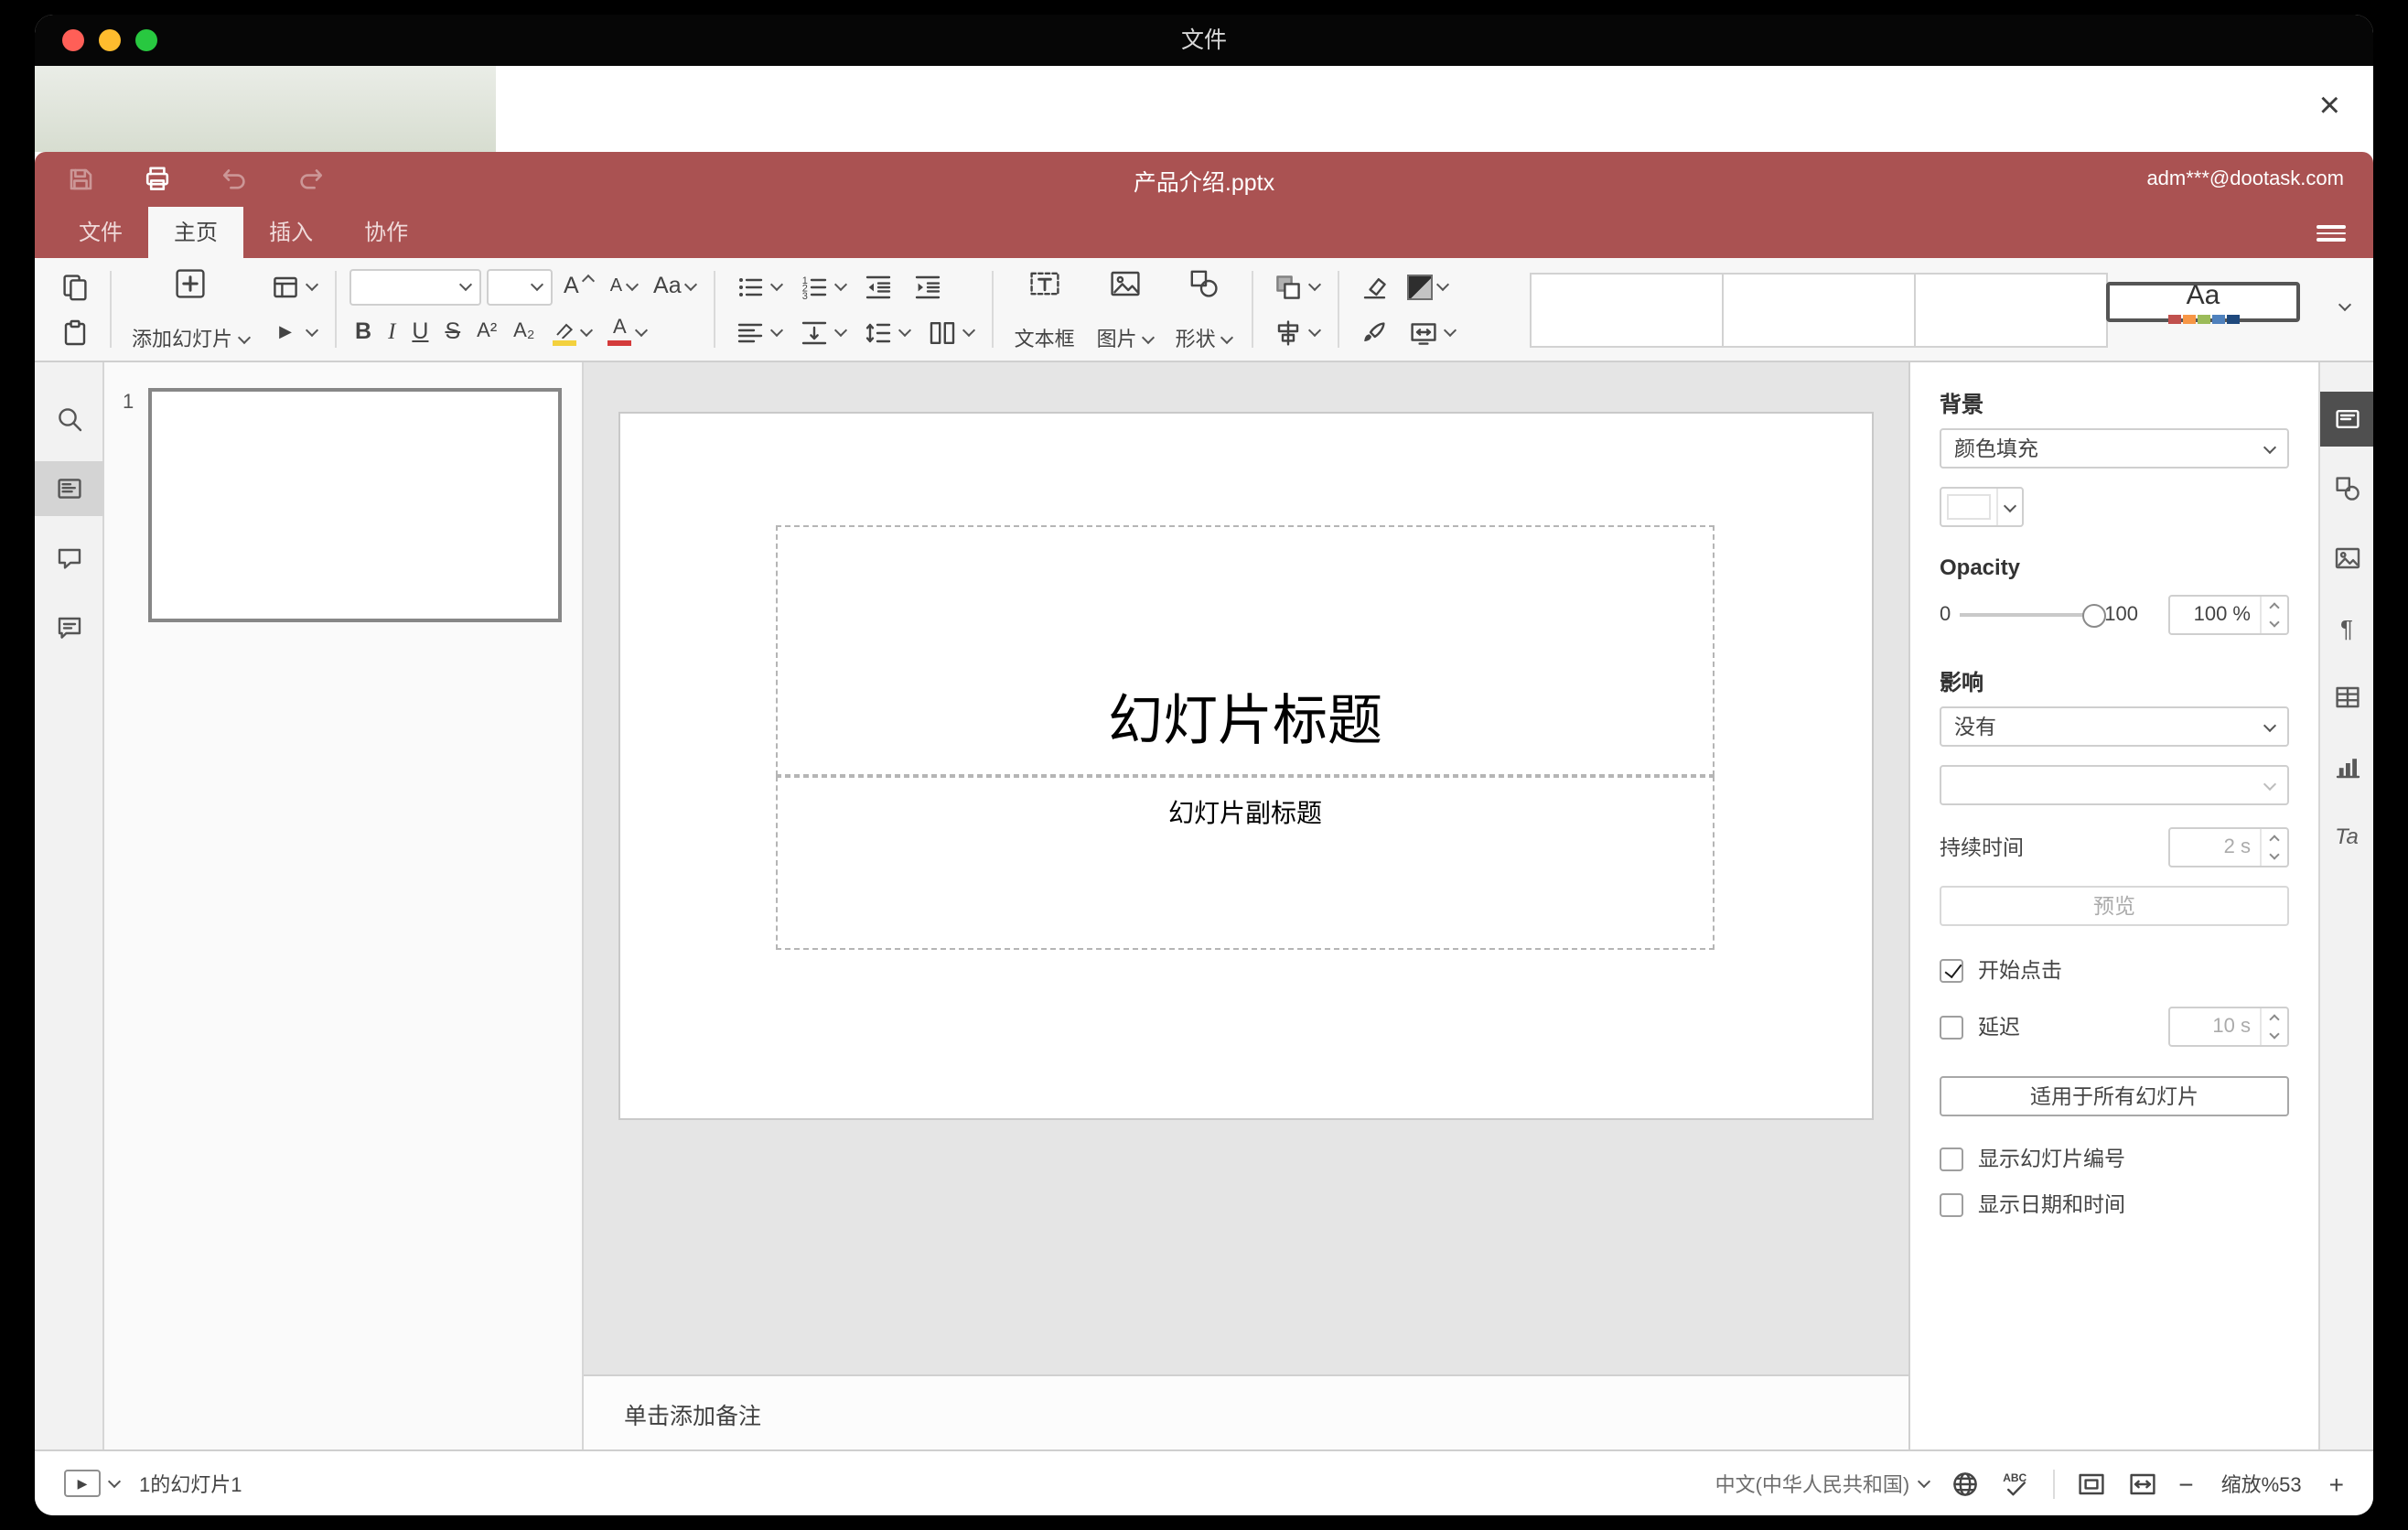 This screenshot has height=1530, width=2408. What do you see at coordinates (157, 179) in the screenshot?
I see `print-button` at bounding box center [157, 179].